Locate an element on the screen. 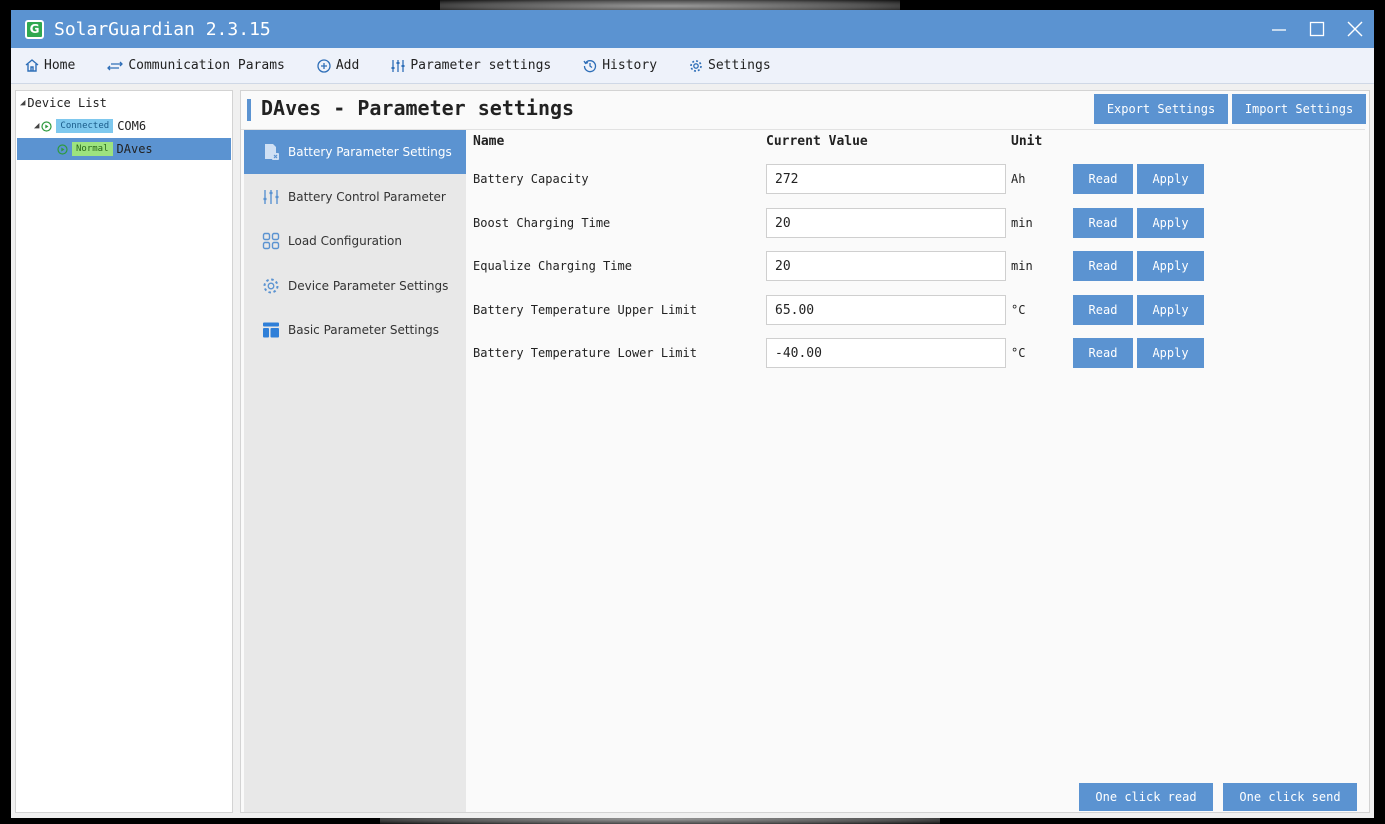  menu-home: Home is located at coordinates (50, 65).